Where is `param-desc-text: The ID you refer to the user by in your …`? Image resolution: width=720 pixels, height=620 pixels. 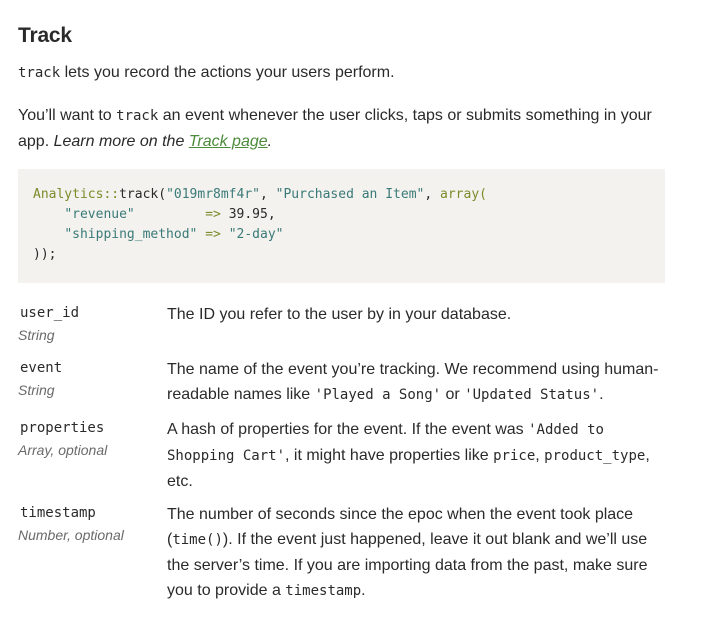 param-desc-text: The ID you refer to the user by in your … is located at coordinates (339, 314).